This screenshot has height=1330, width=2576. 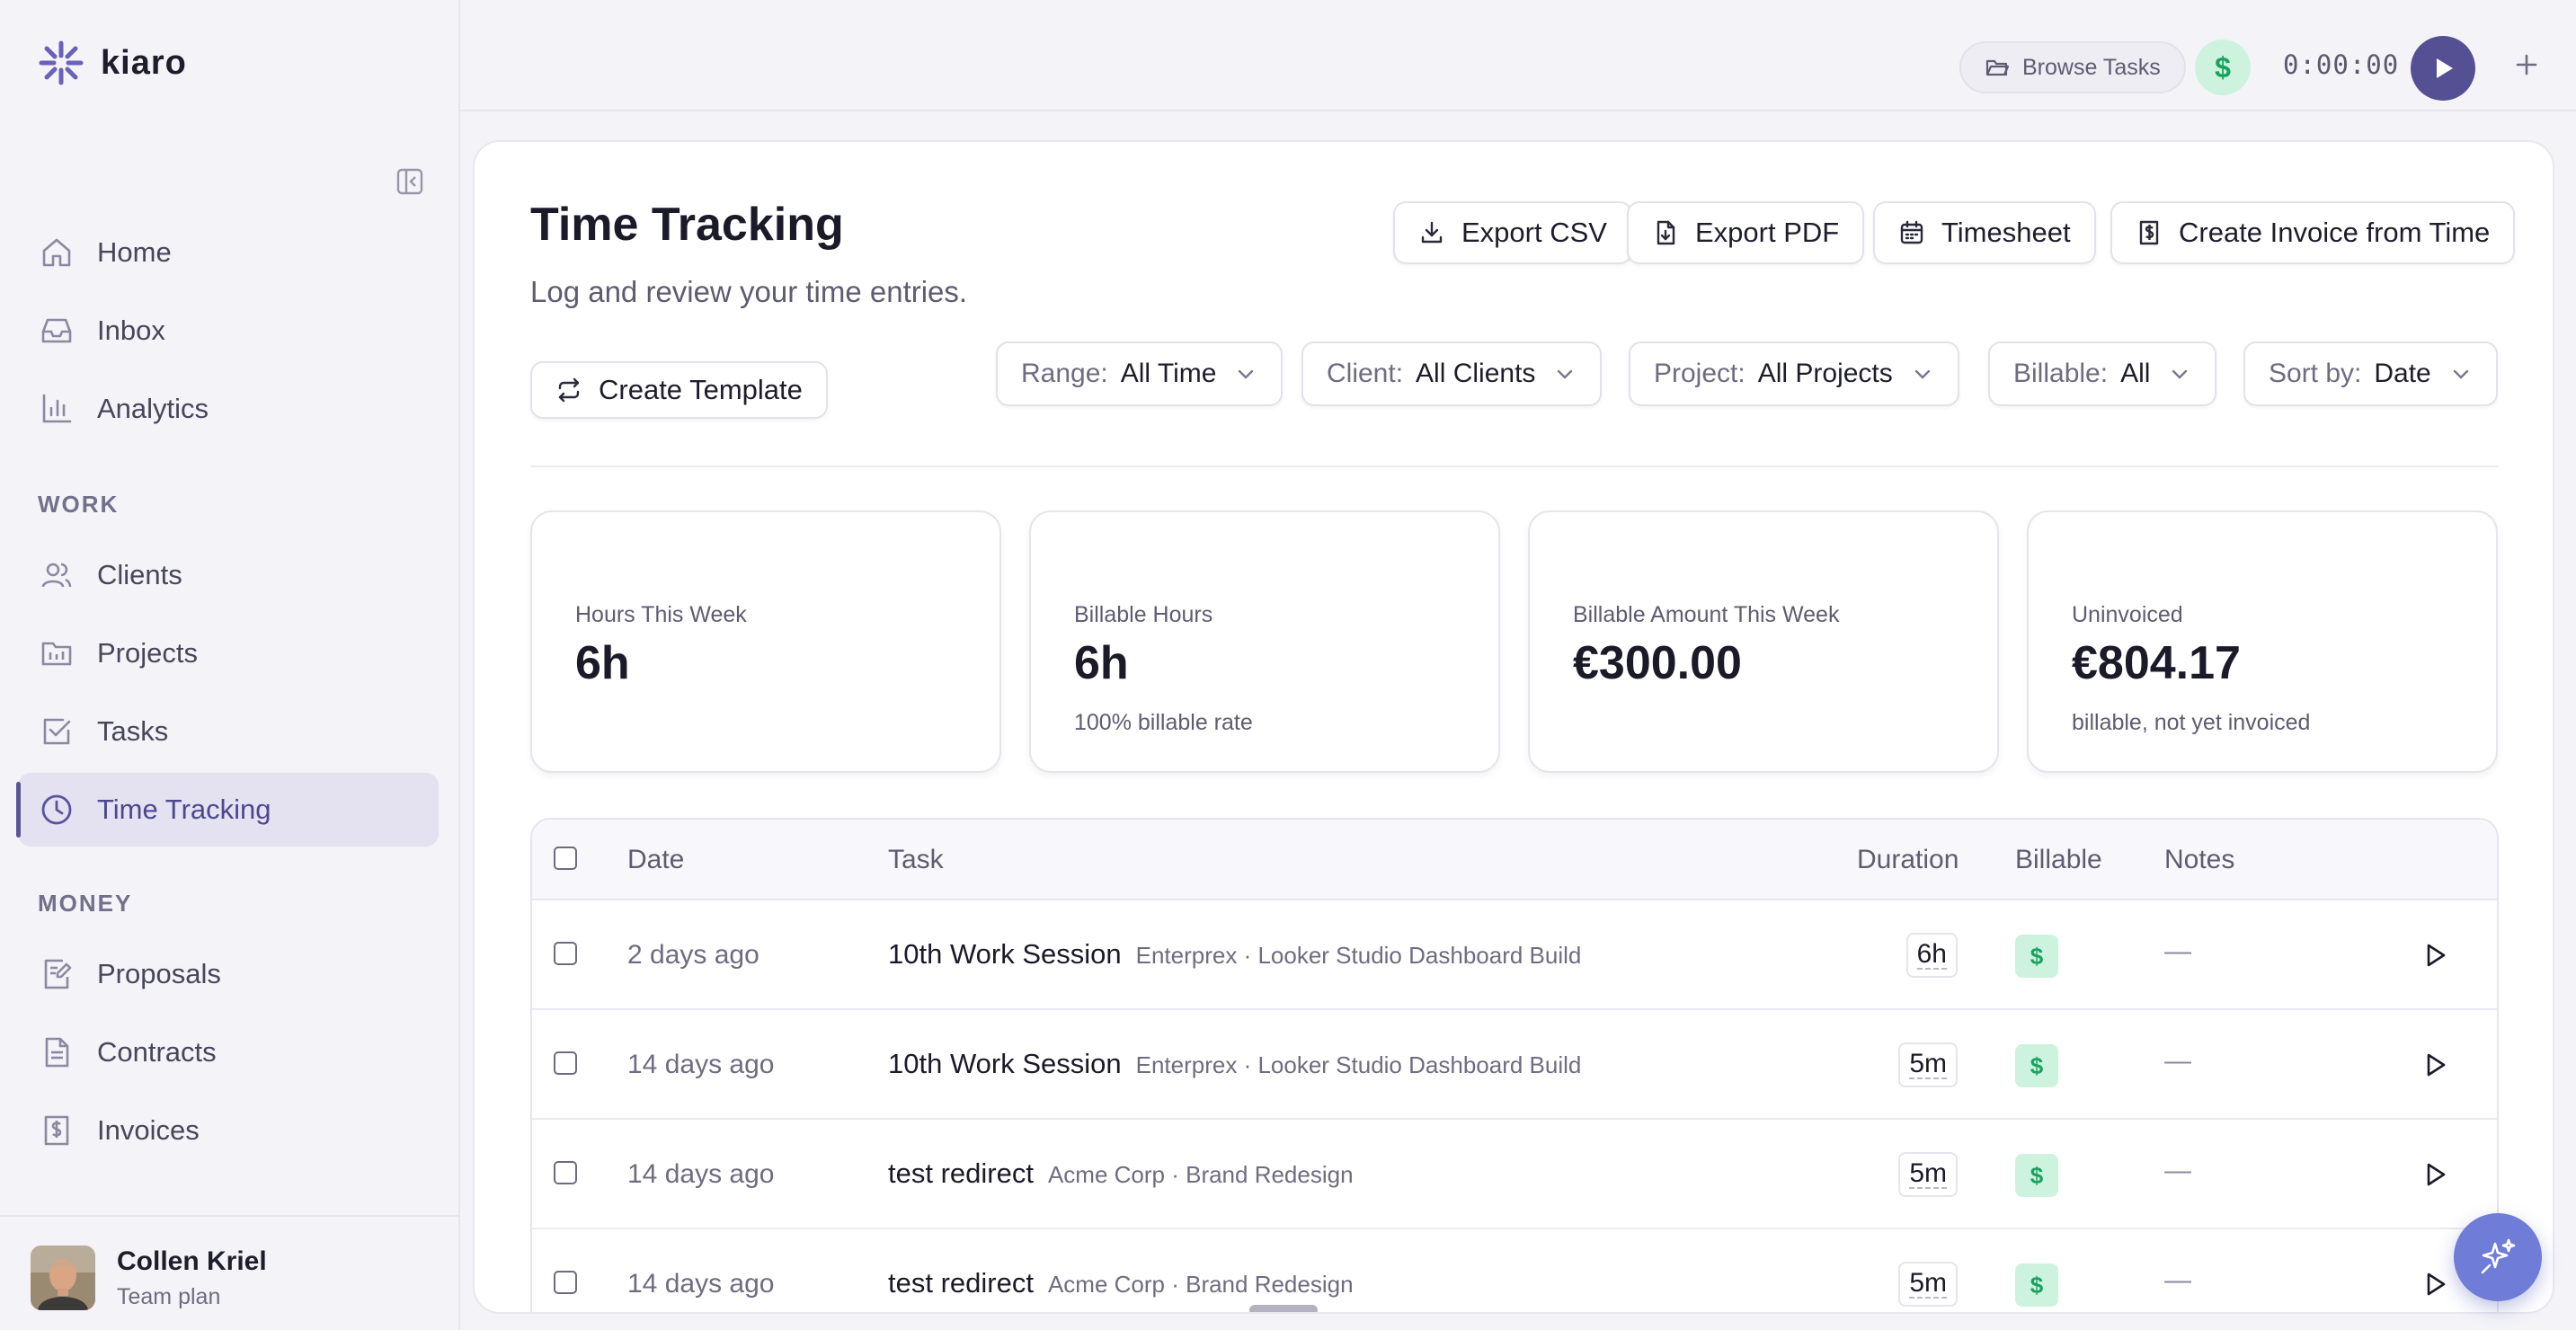 I want to click on browse-tasks-button: Browse Tasks, so click(x=2072, y=67).